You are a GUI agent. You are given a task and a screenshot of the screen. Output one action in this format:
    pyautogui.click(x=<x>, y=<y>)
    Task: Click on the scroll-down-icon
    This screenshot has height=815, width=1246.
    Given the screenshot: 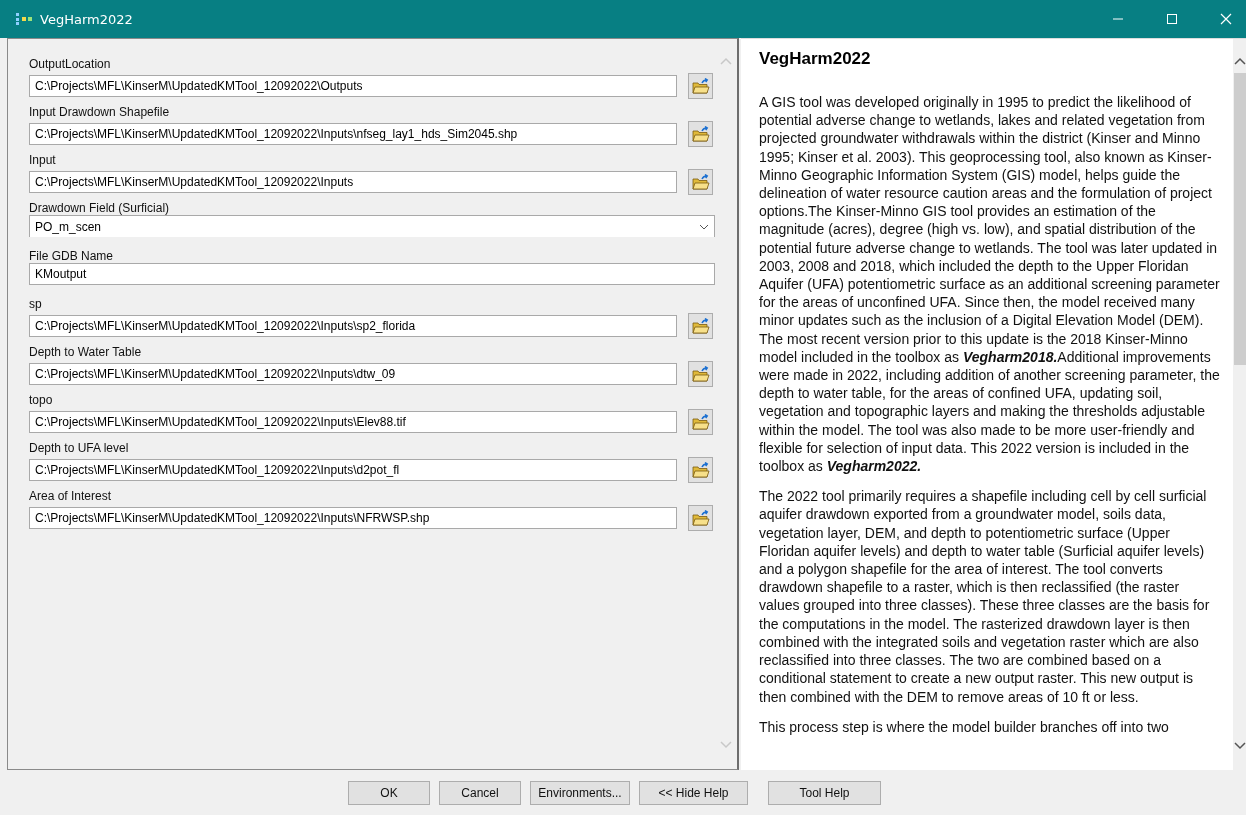 What is the action you would take?
    pyautogui.click(x=1240, y=746)
    